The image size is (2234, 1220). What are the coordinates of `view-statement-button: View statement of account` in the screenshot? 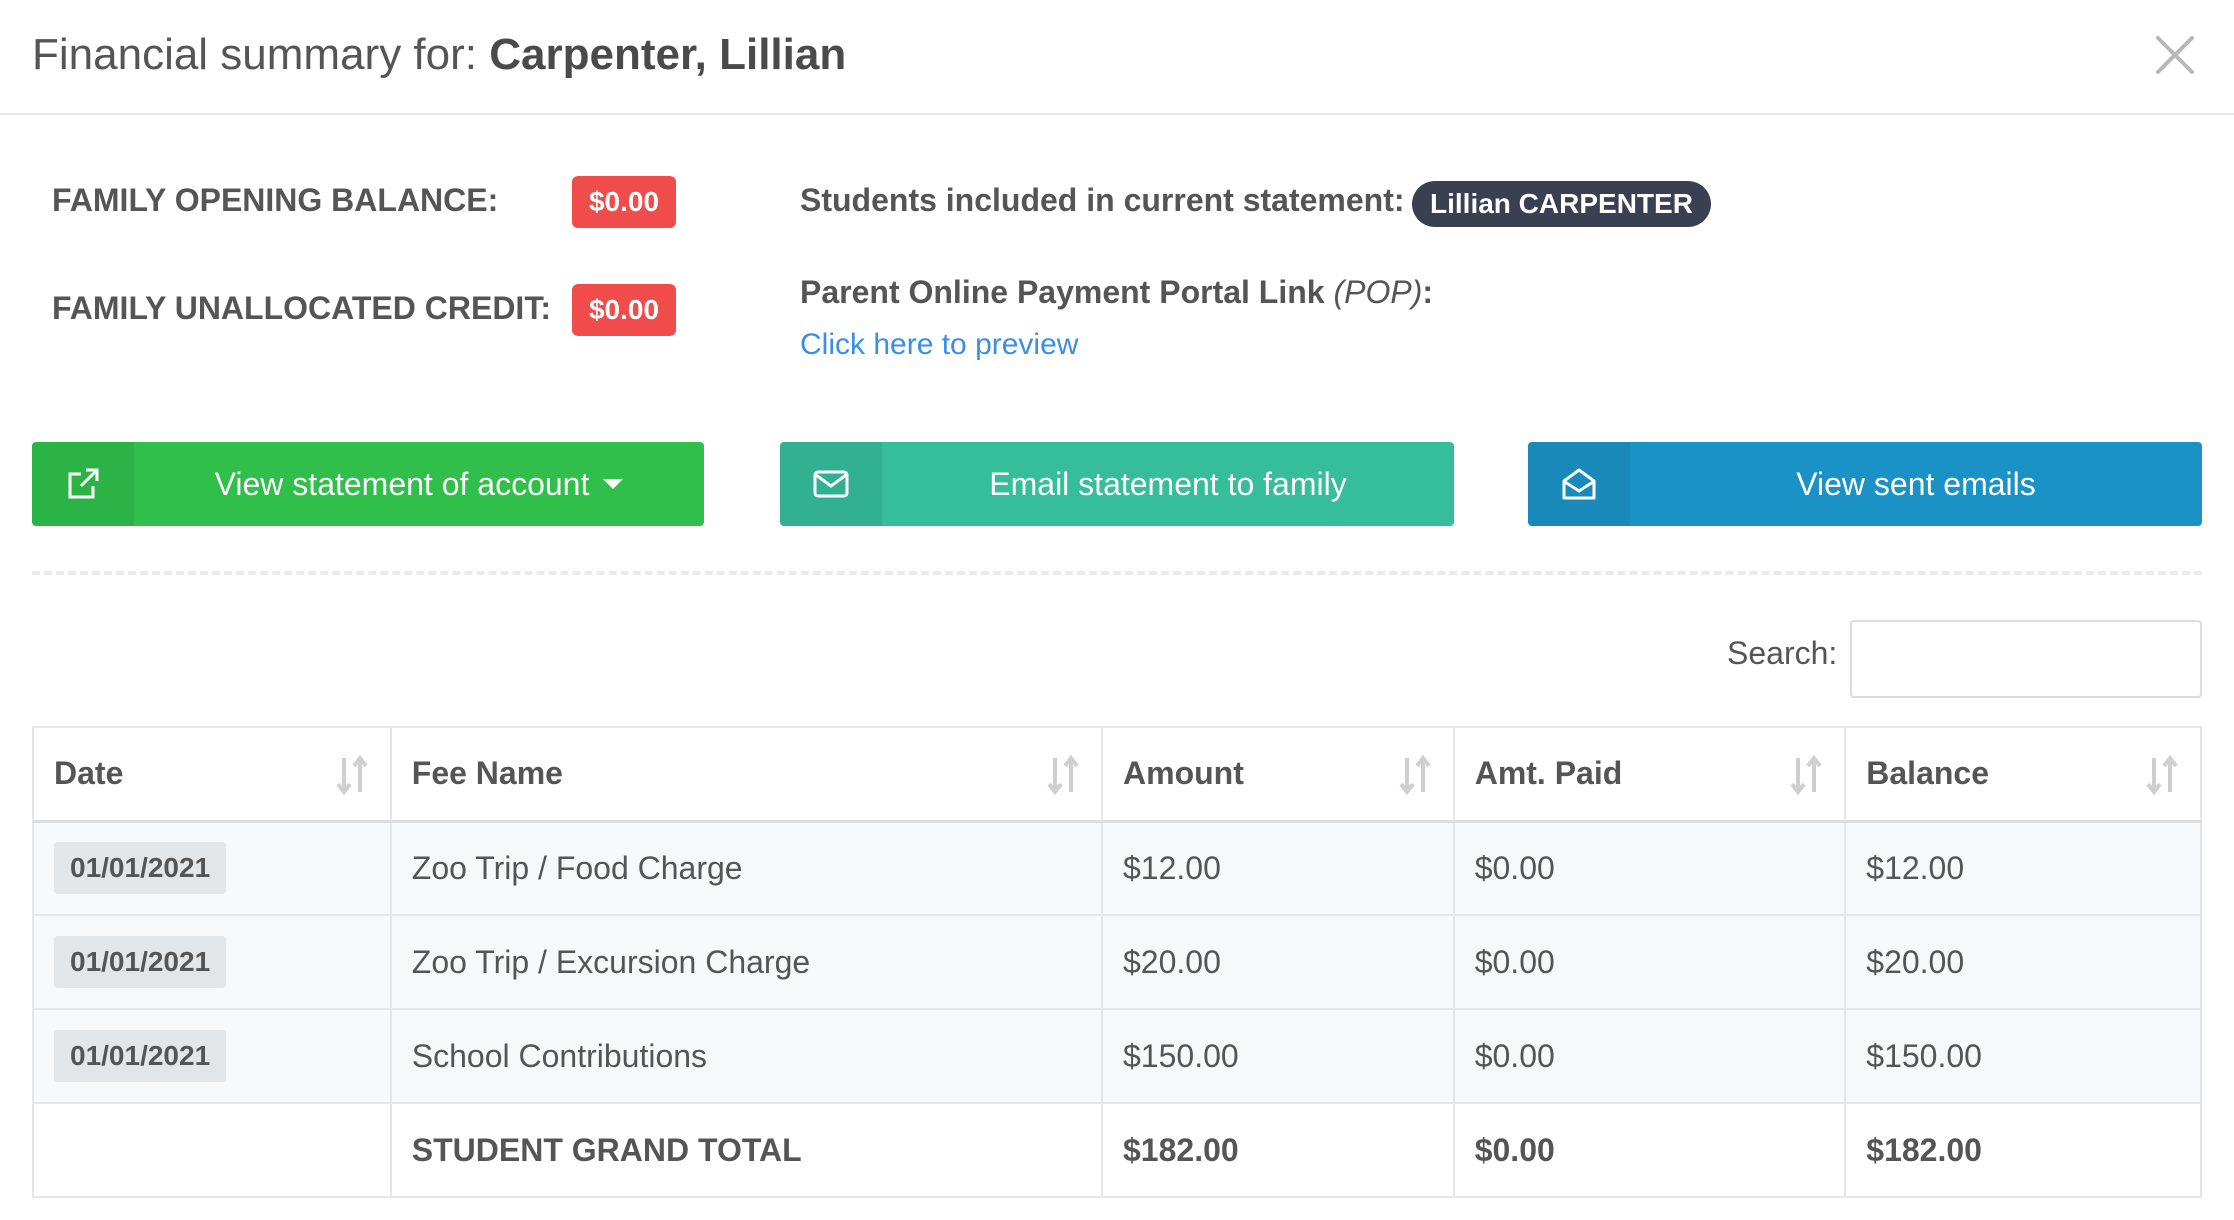 It's located at (368, 484).